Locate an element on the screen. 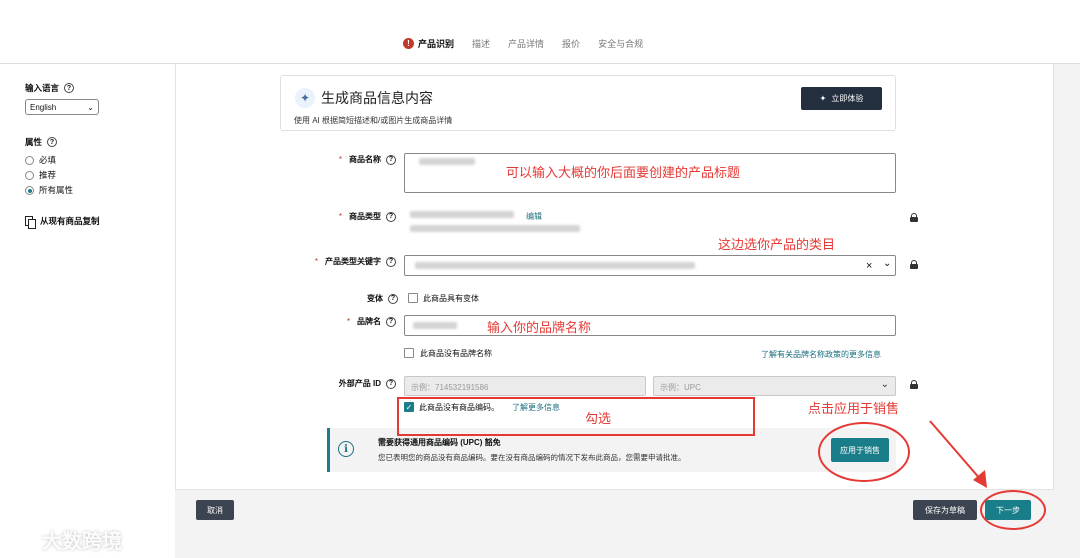 Image resolution: width=1080 pixels, height=558 pixels. no-brand-label: 此商品没有品牌名称 is located at coordinates (456, 353).